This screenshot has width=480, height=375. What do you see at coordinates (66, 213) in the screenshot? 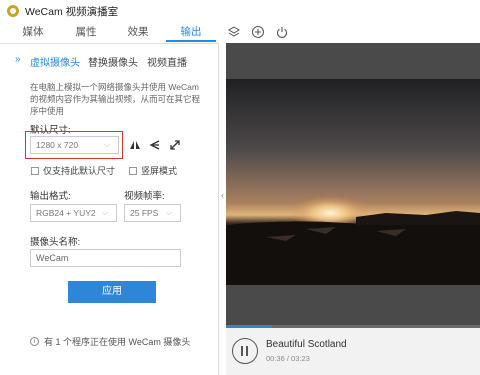
I see `output-format-value: RGB24 + YUY2` at bounding box center [66, 213].